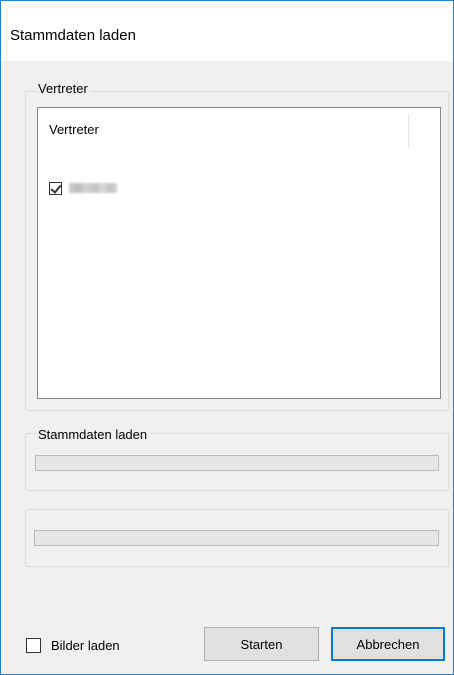 Image resolution: width=454 pixels, height=675 pixels. Describe the element at coordinates (63, 88) in the screenshot. I see `vertreter-group-legend: Vertreter` at that location.